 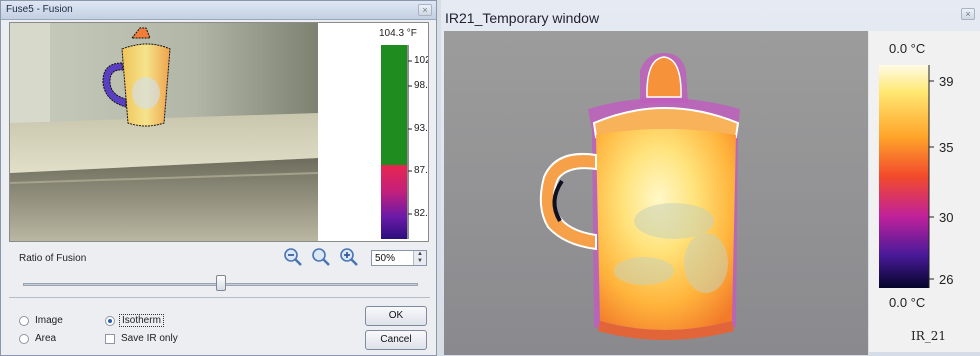 What do you see at coordinates (924, 191) in the screenshot?
I see `temperature-palette: 0.0 °C 39 35 30 26 0.0 °C IR_21` at bounding box center [924, 191].